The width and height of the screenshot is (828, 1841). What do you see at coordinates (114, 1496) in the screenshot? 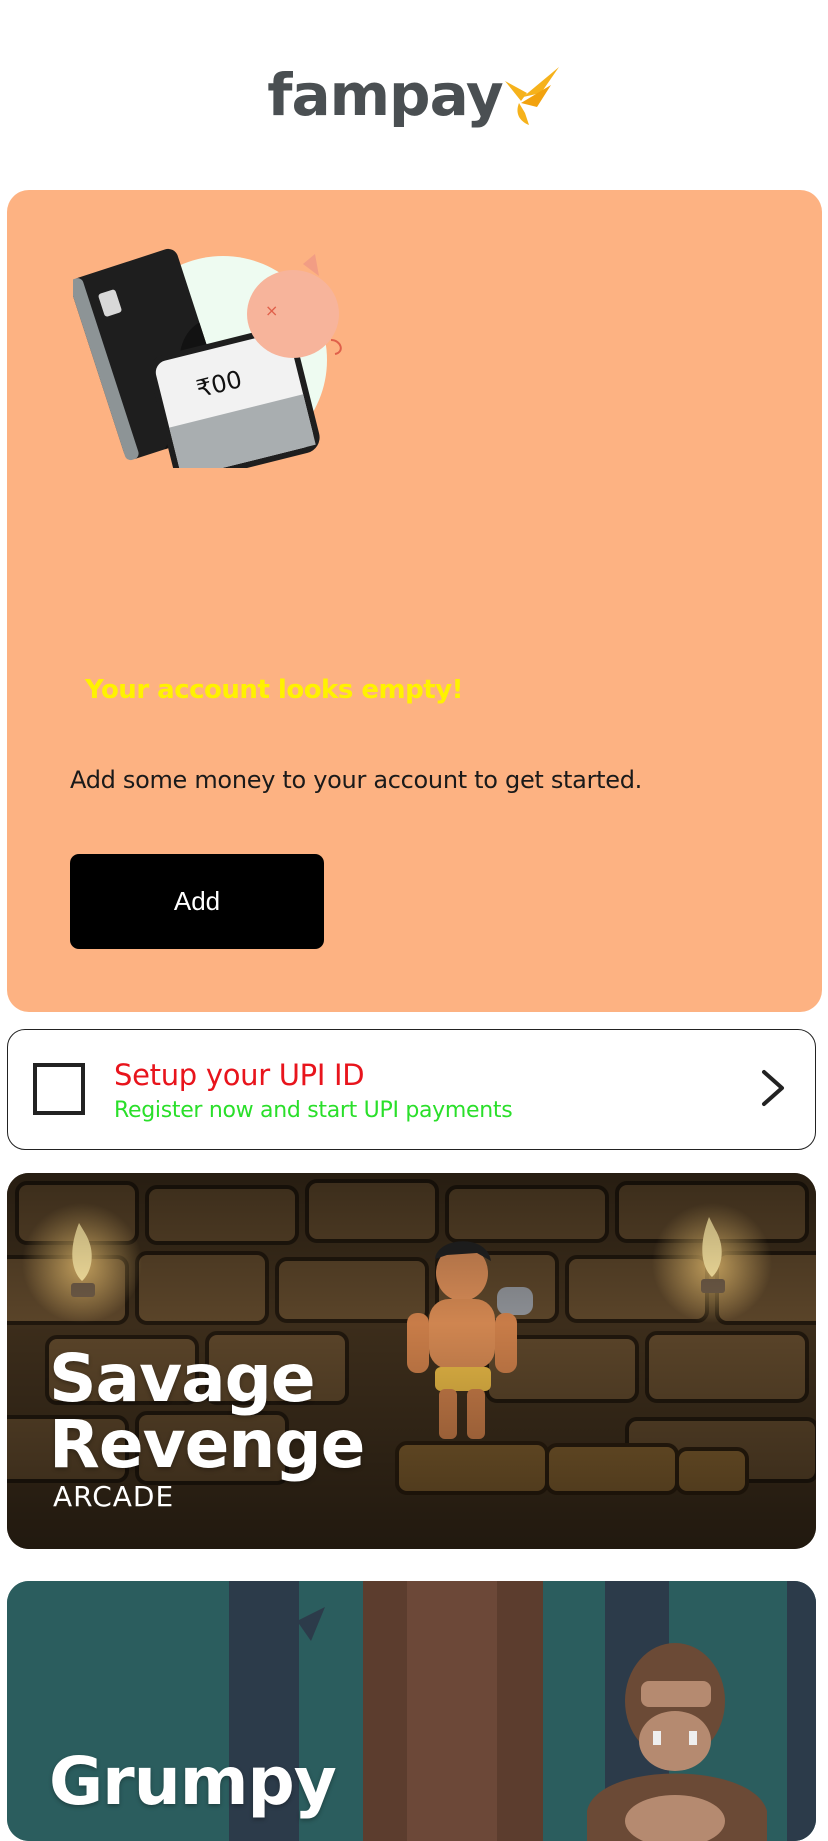
I see `game-genre: ARCADE` at bounding box center [114, 1496].